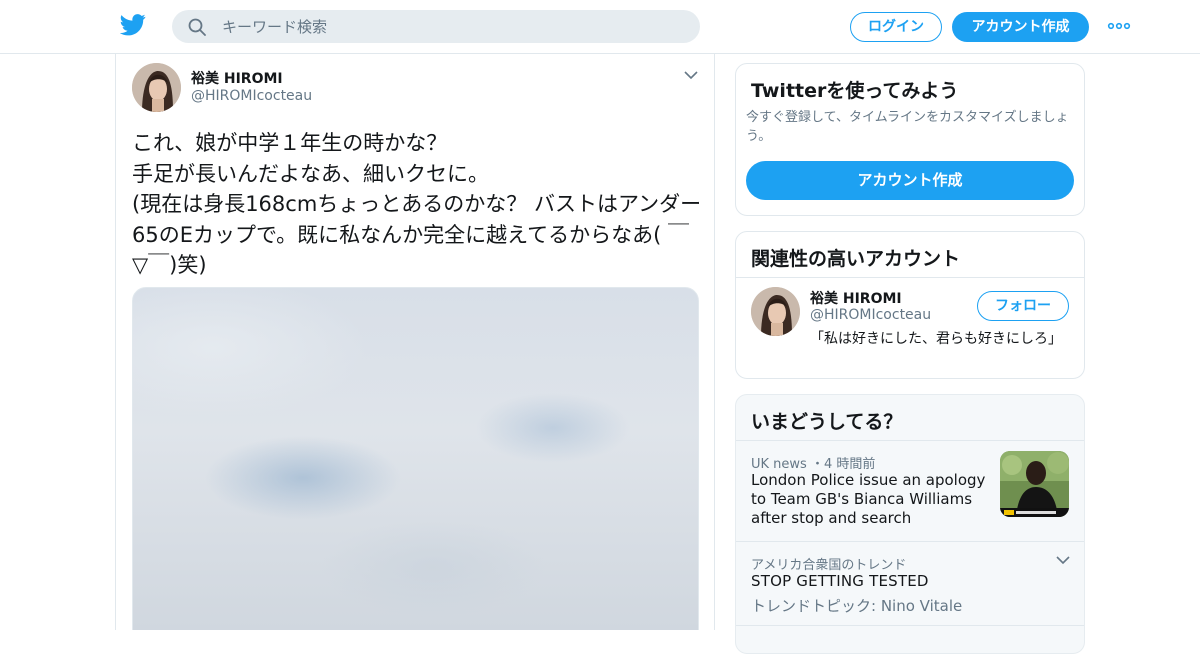 The height and width of the screenshot is (654, 1200). I want to click on card-title: Twitterを使ってみよう, so click(855, 91).